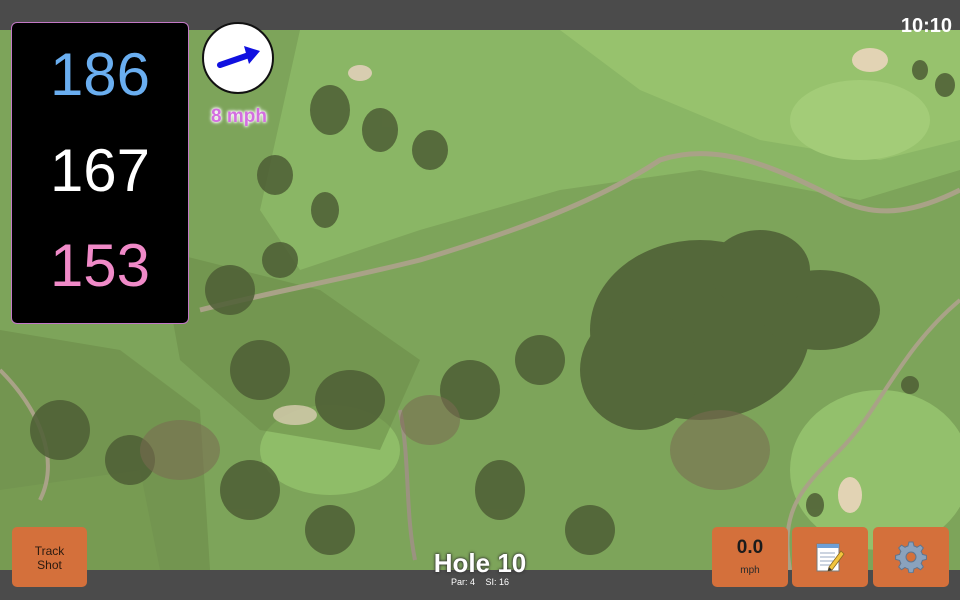 The width and height of the screenshot is (960, 600). Describe the element at coordinates (100, 74) in the screenshot. I see `back-distance: 186` at that location.